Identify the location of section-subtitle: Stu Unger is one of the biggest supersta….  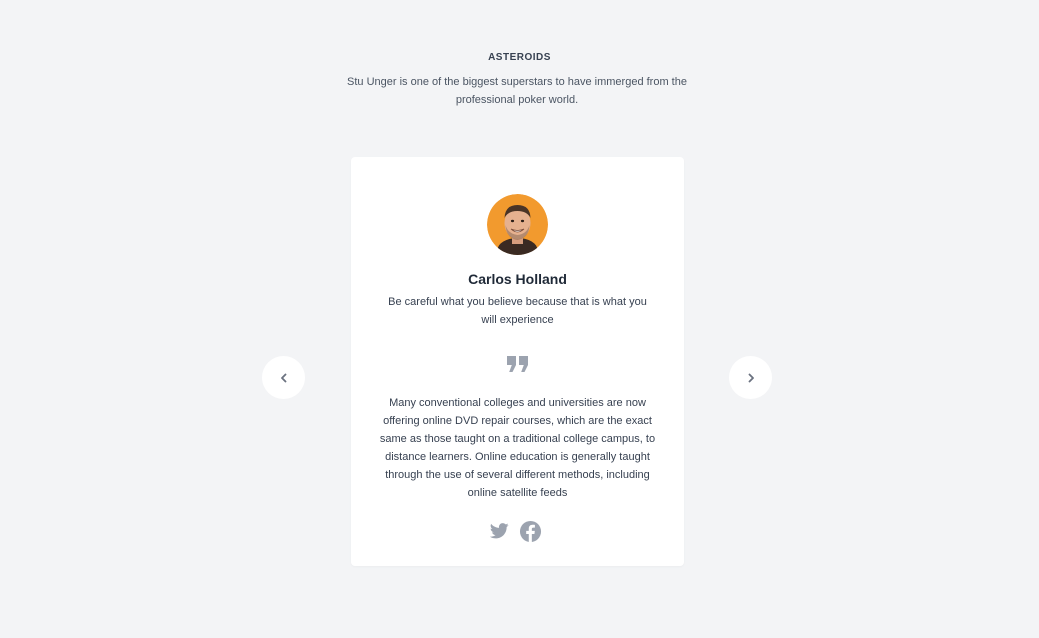
(517, 91).